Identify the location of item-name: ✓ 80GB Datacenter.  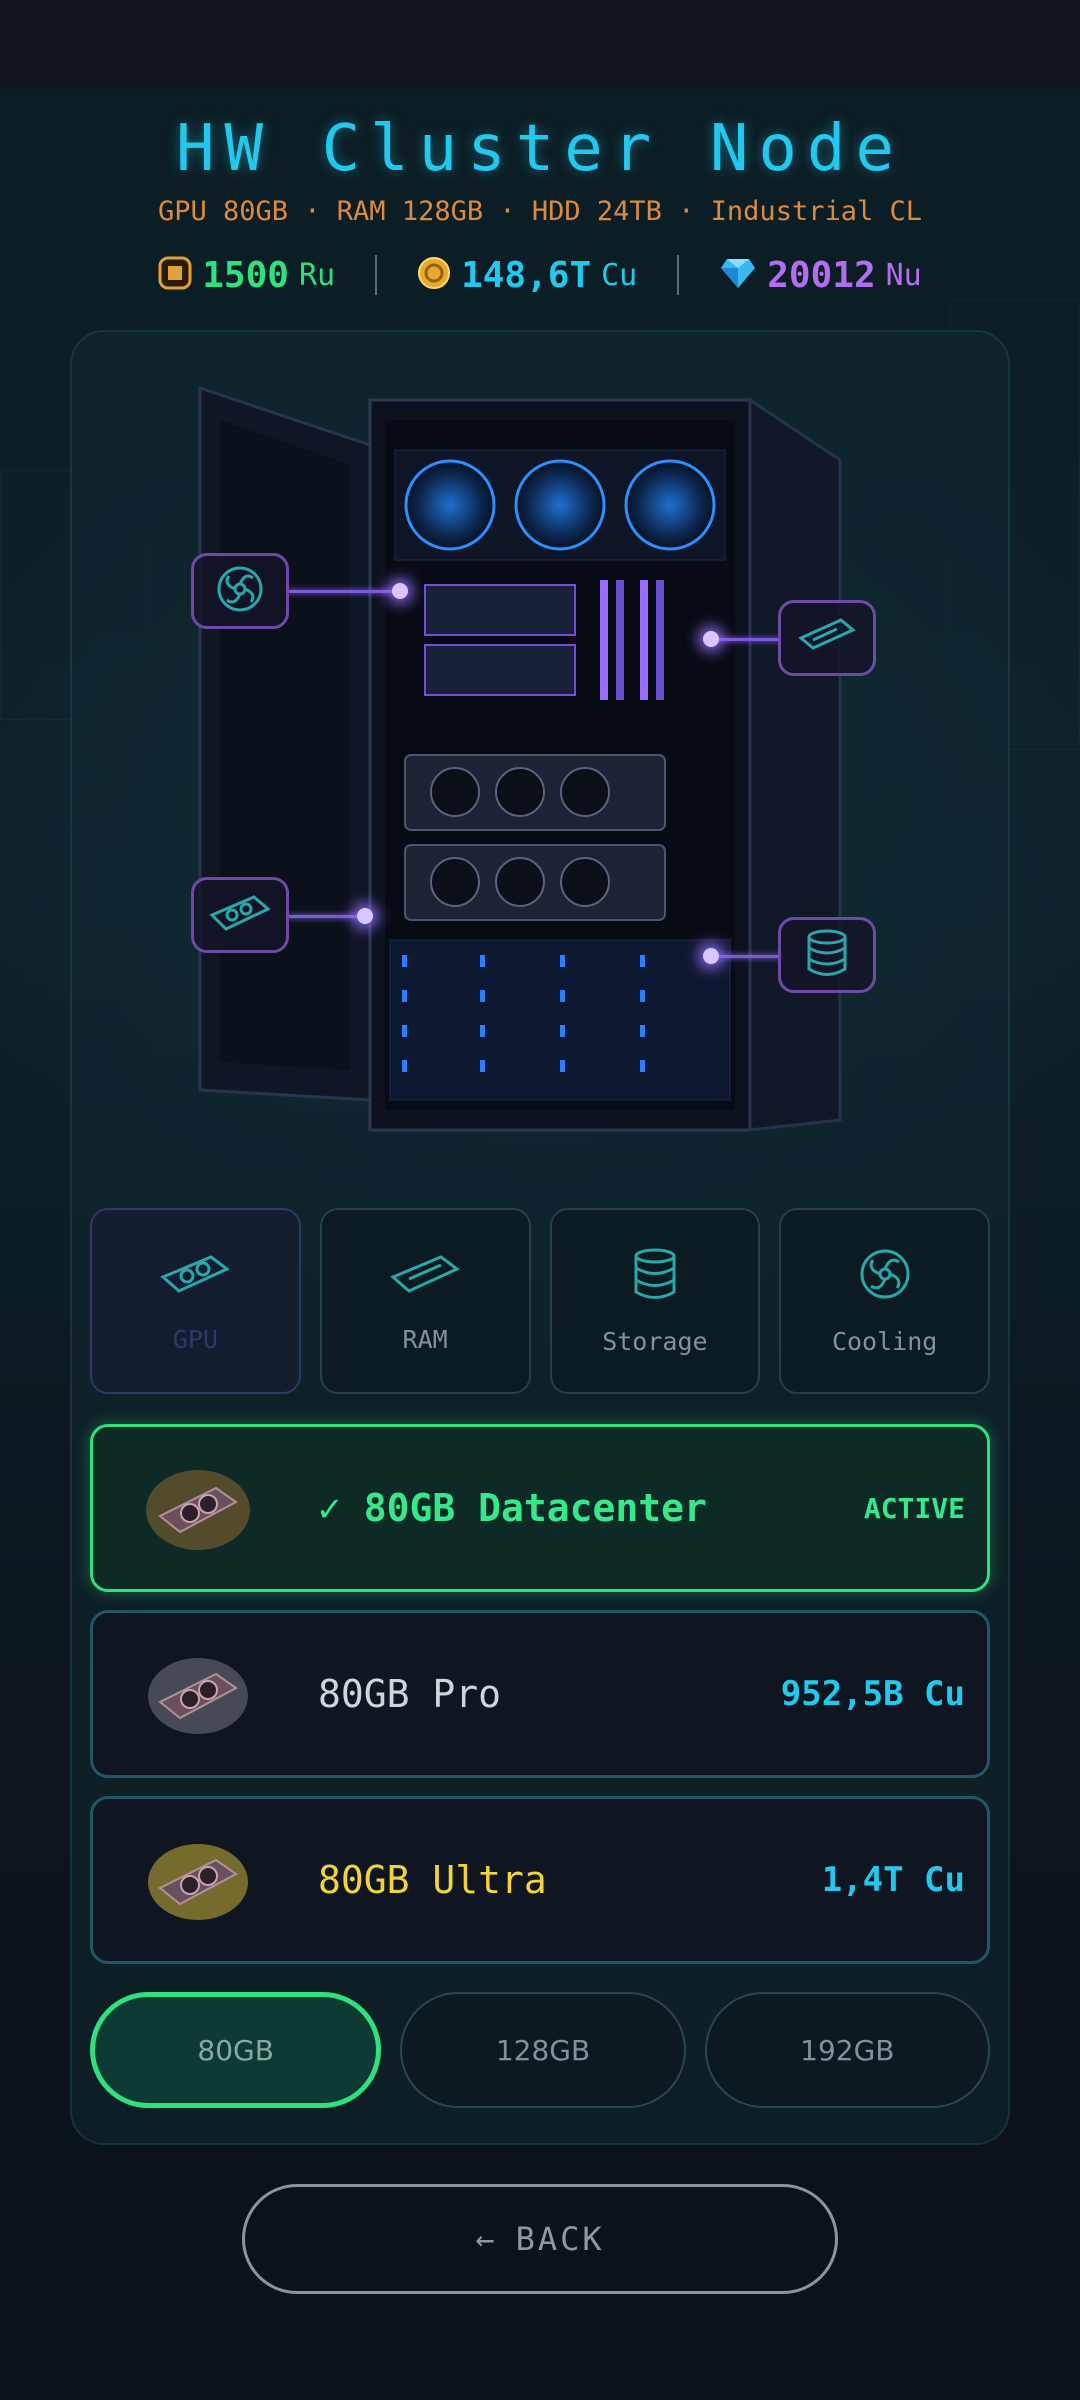
(512, 1508).